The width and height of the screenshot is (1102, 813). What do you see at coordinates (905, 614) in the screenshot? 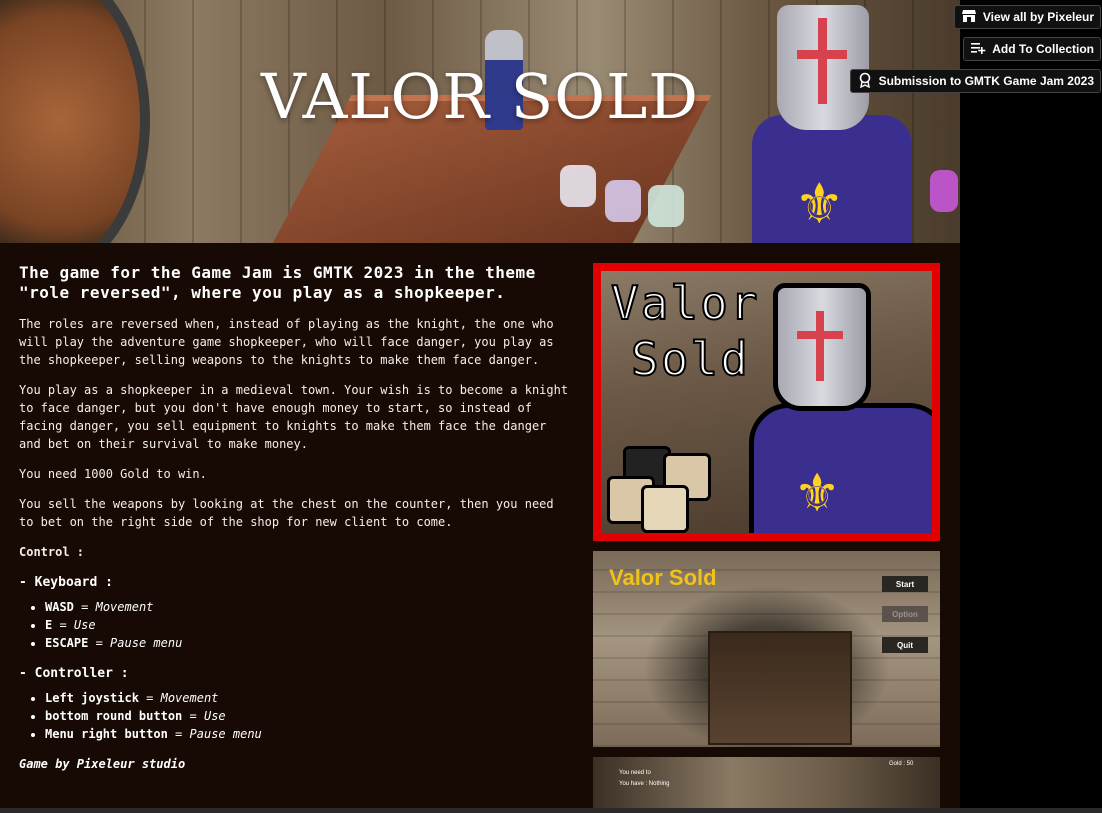
I see `menu-option-button: Option` at bounding box center [905, 614].